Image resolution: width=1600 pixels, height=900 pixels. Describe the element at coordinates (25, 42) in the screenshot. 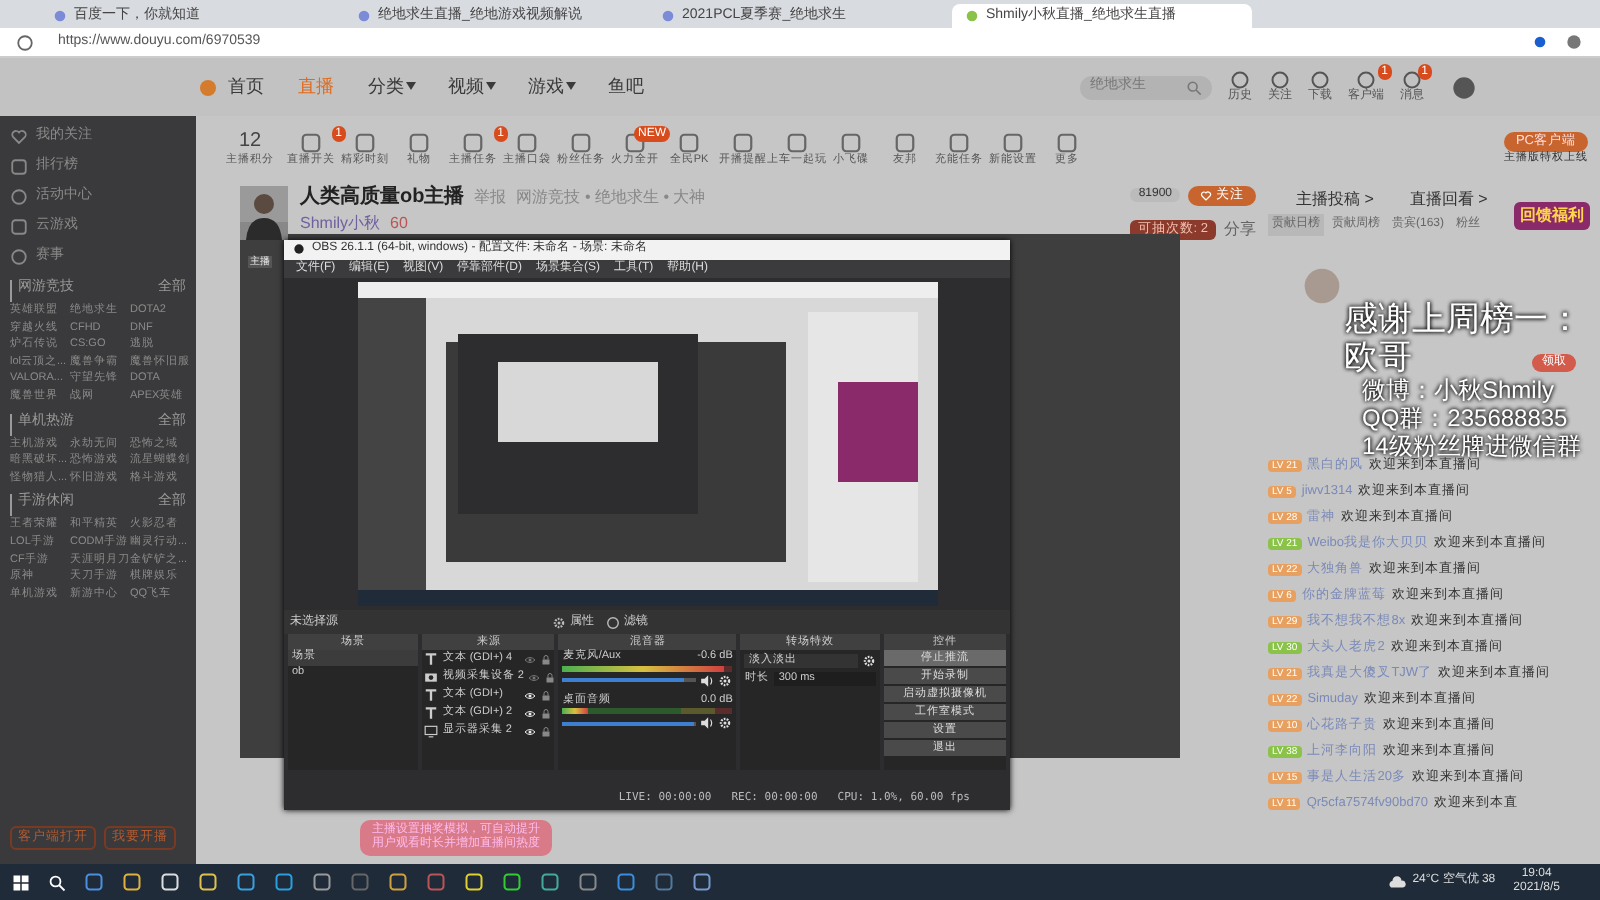

I see `reload-icon` at that location.